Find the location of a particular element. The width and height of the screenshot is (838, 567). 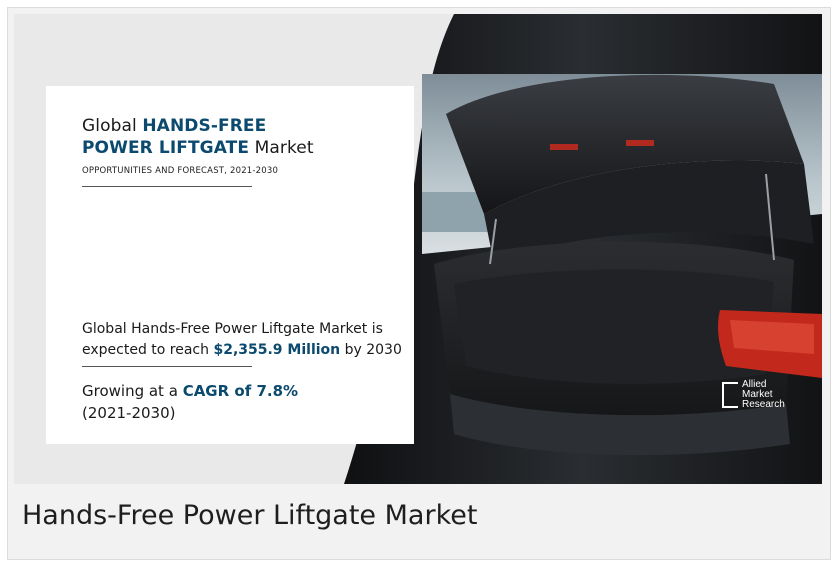

allied-market-research-logo: Allied Market Research is located at coordinates (767, 398).